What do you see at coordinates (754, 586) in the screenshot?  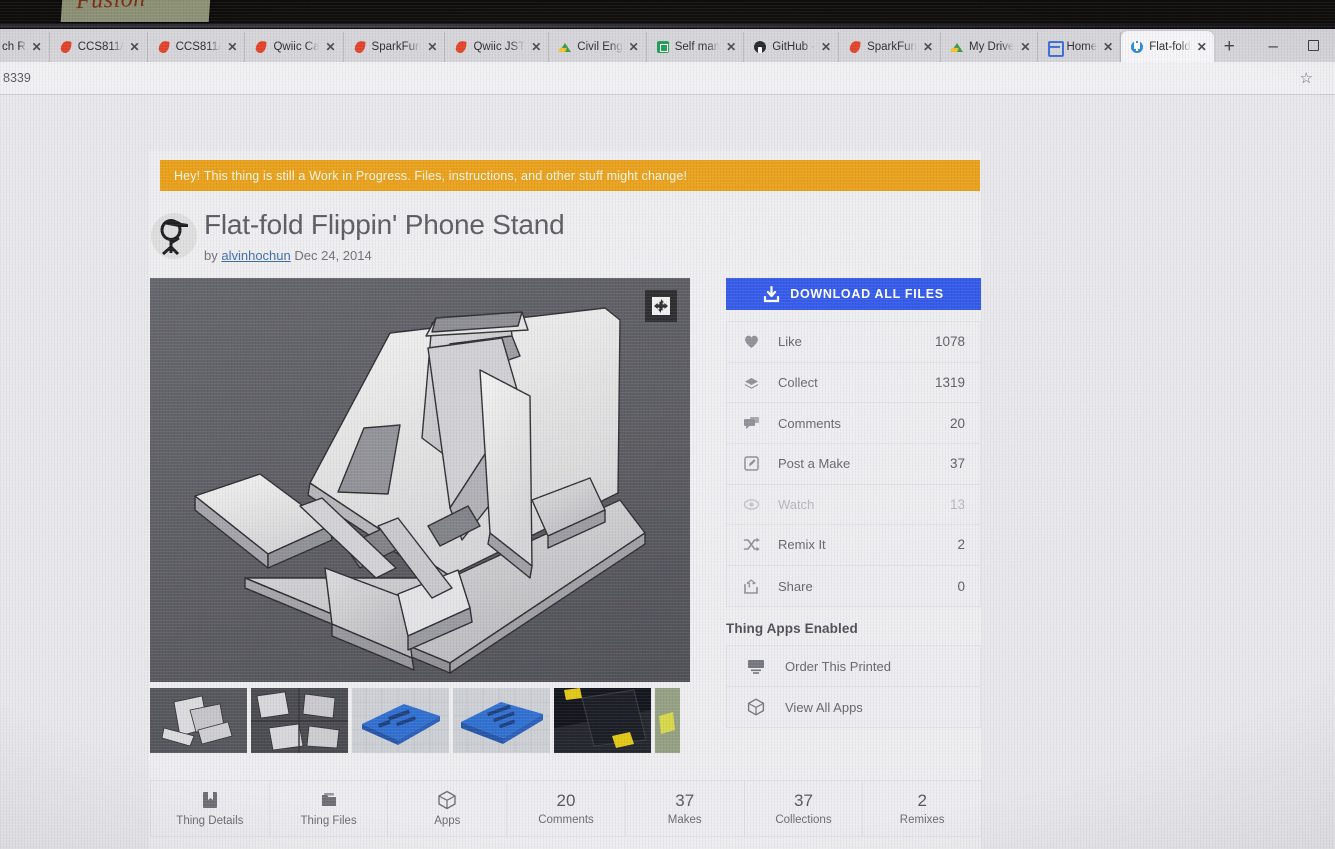 I see `share-icon` at bounding box center [754, 586].